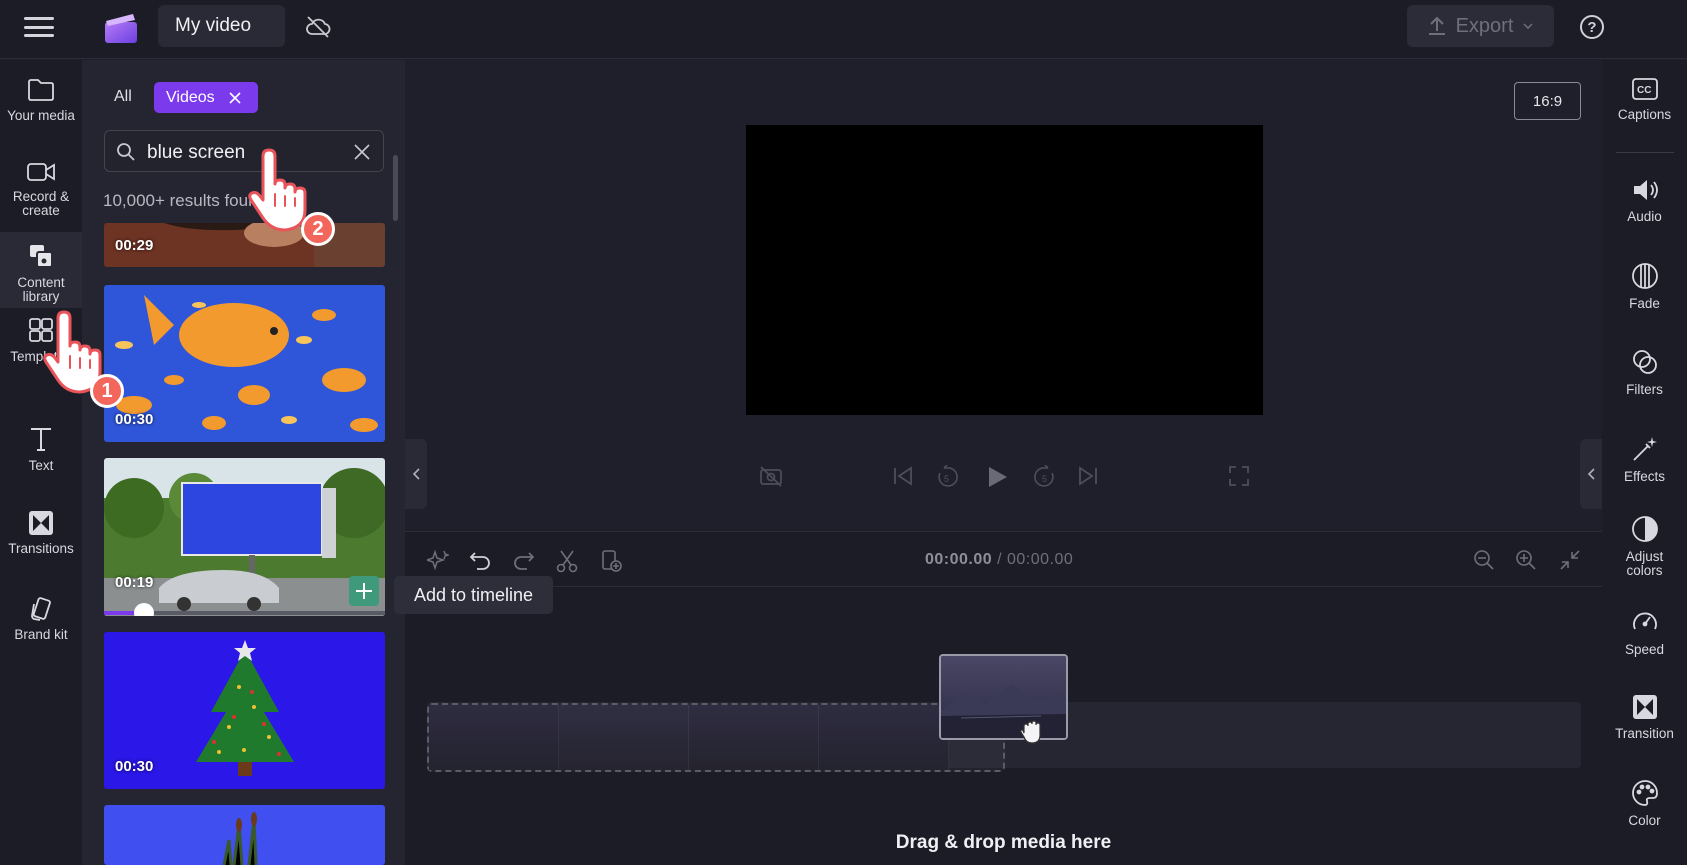 The height and width of the screenshot is (865, 1687). I want to click on collapse-right-panel-button, so click(1591, 474).